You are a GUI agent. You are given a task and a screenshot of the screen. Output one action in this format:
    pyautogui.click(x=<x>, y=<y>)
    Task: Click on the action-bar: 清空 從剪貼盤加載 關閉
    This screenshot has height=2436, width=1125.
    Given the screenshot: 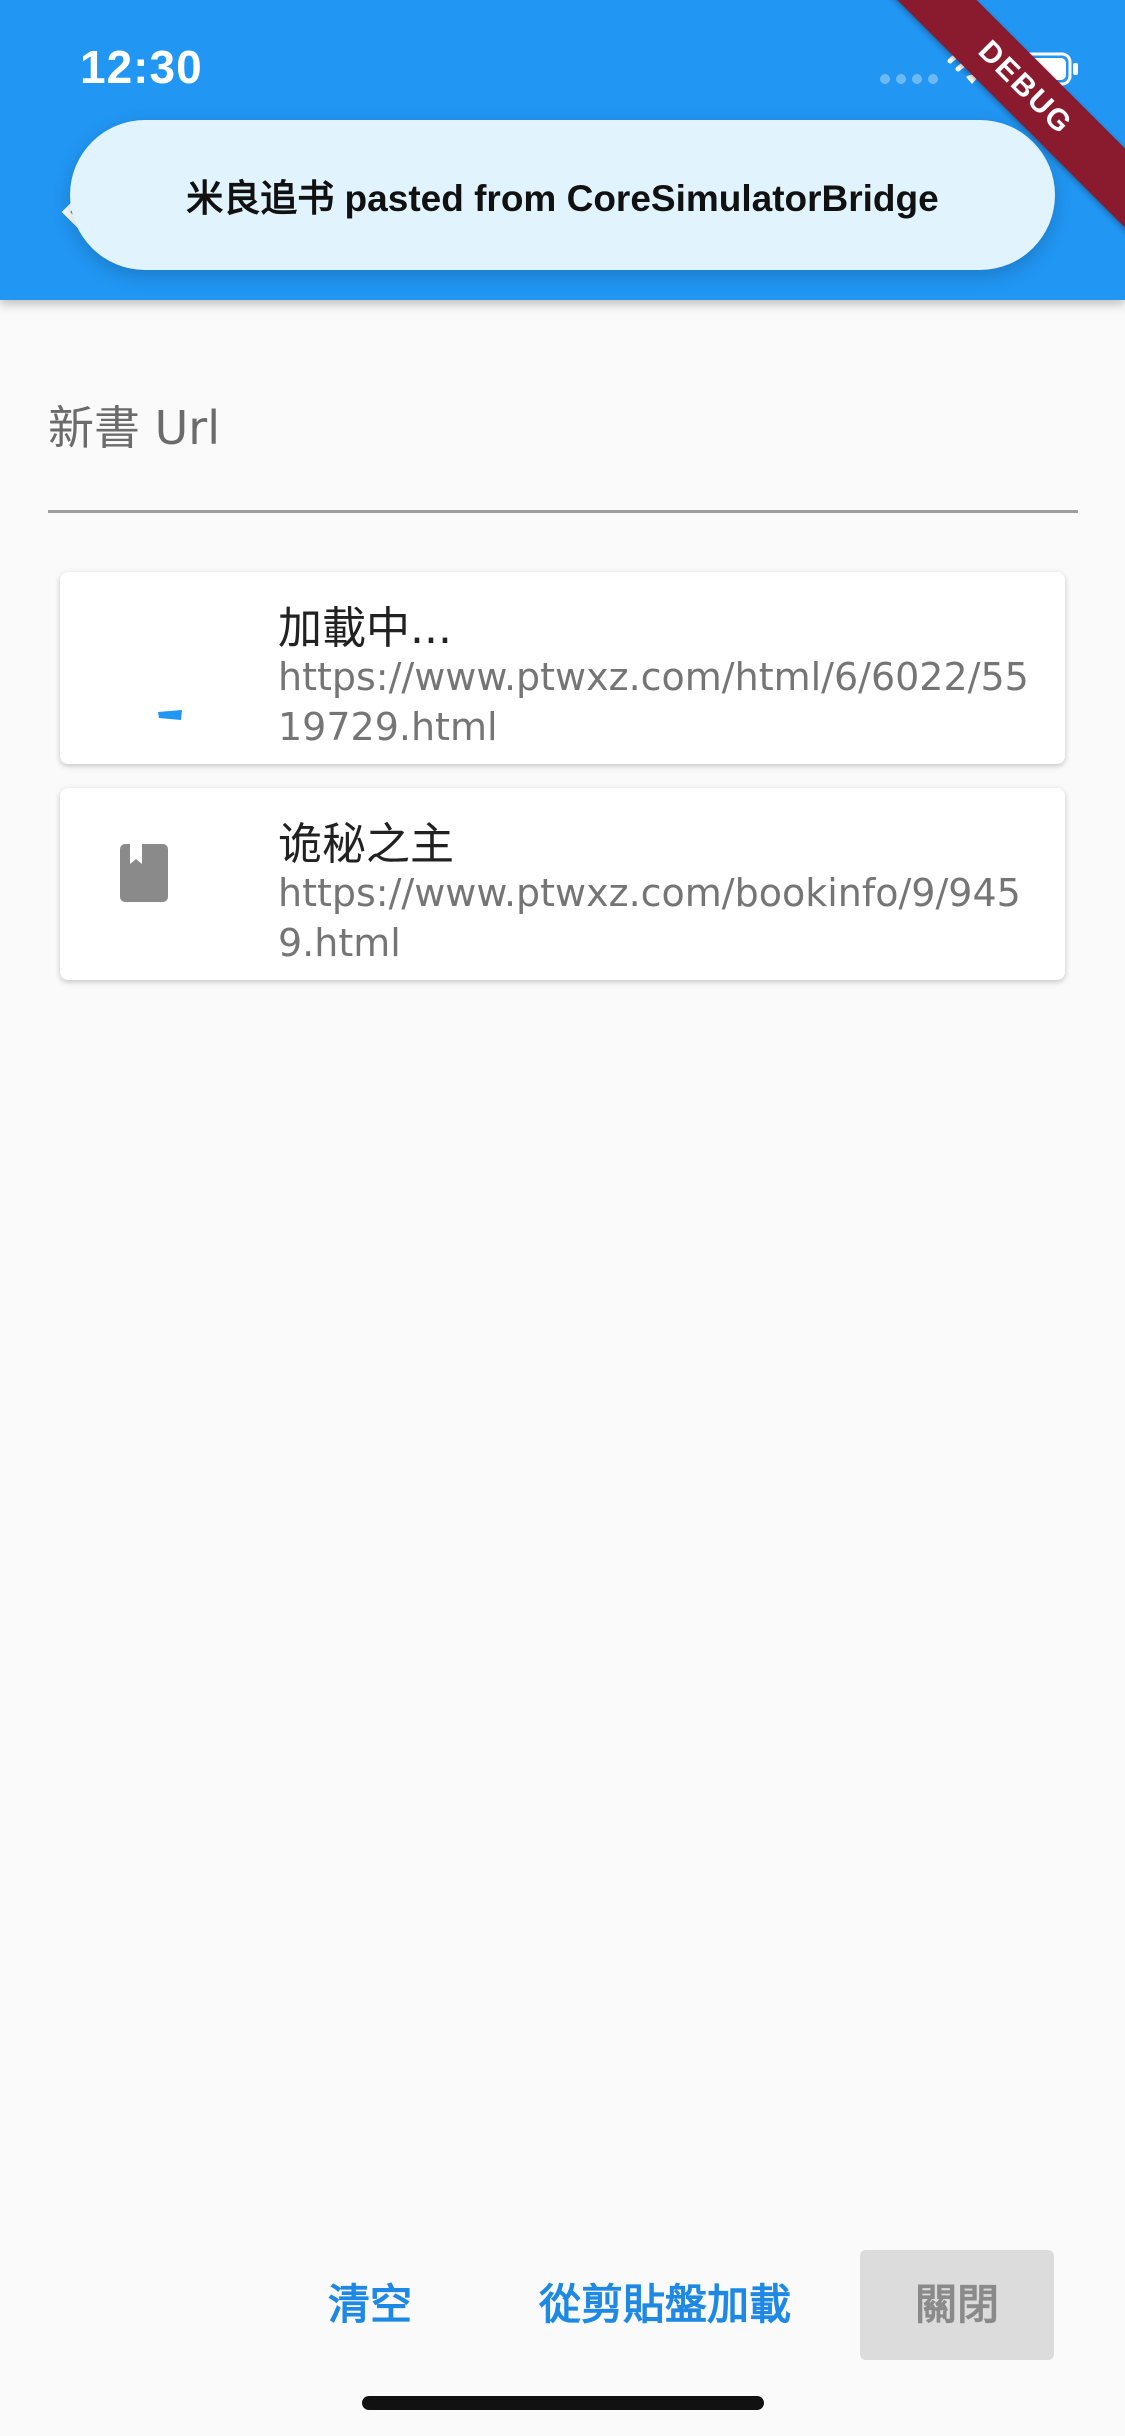 What is the action you would take?
    pyautogui.click(x=562, y=2305)
    